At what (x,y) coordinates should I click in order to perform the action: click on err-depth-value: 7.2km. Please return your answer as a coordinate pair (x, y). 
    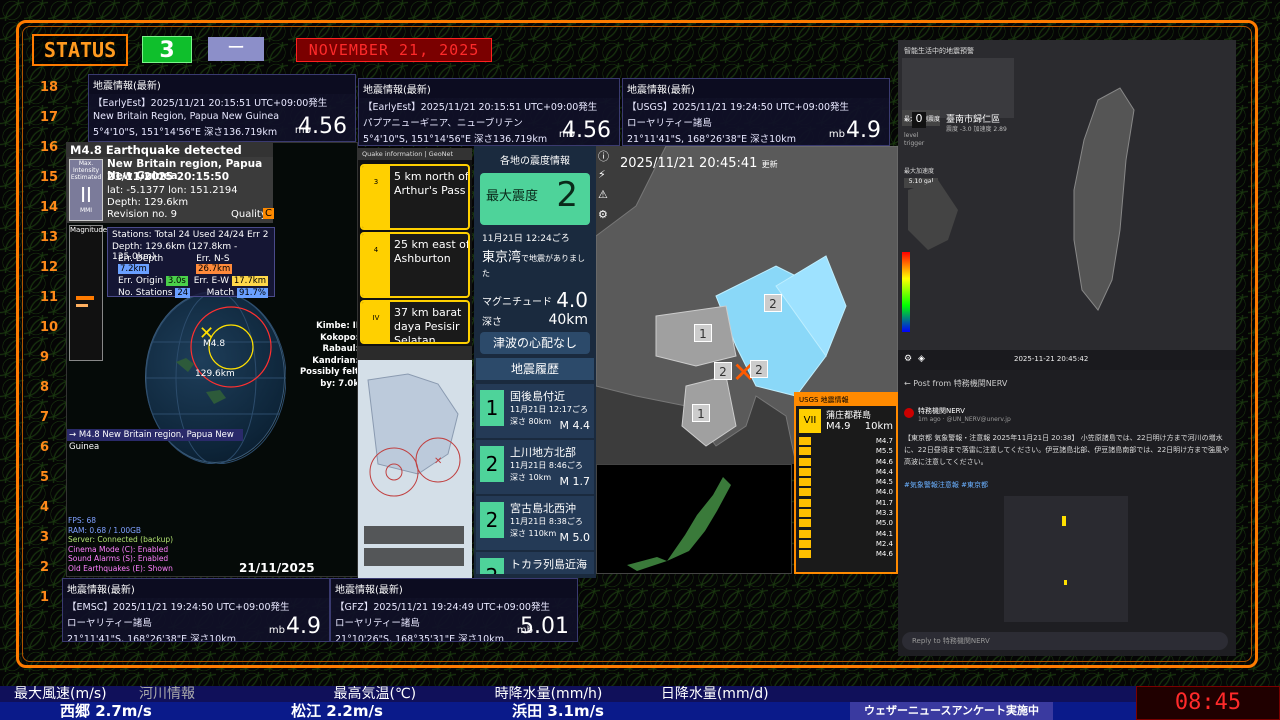
    Looking at the image, I should click on (133, 269).